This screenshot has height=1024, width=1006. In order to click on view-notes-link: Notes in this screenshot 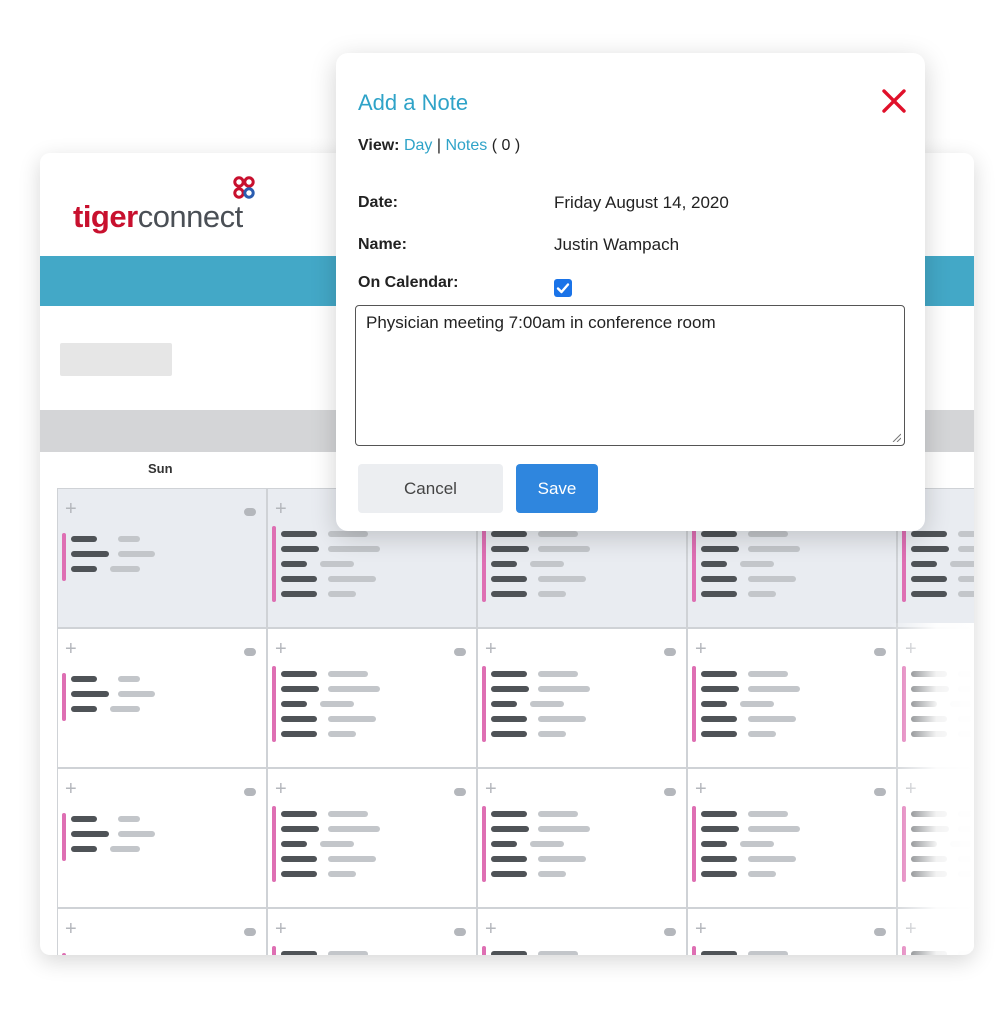, I will do `click(466, 145)`.